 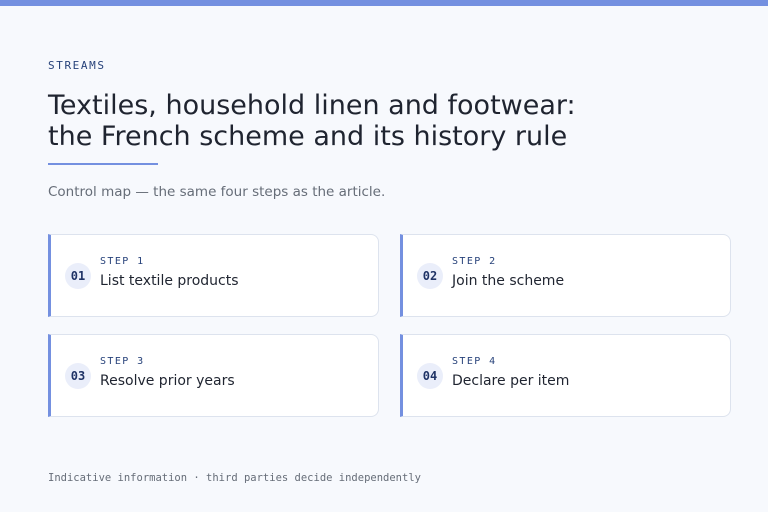 What do you see at coordinates (77, 65) in the screenshot?
I see `section-eyebrow: STREAMS` at bounding box center [77, 65].